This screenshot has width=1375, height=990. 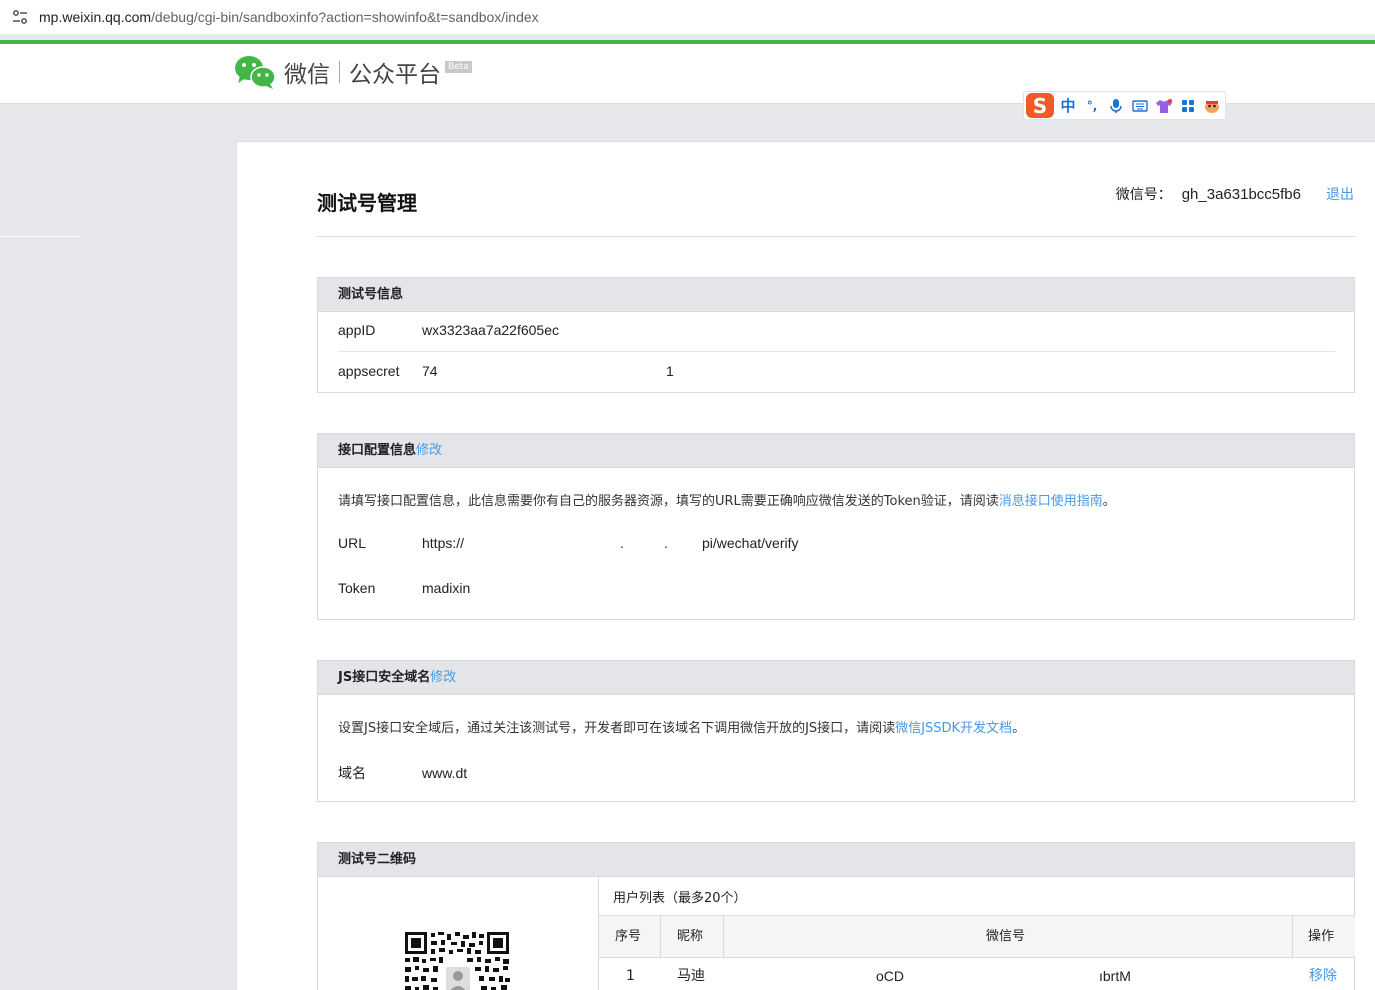 What do you see at coordinates (977, 937) in the screenshot?
I see `table-header-row: 序号 昵称 微信号 操作` at bounding box center [977, 937].